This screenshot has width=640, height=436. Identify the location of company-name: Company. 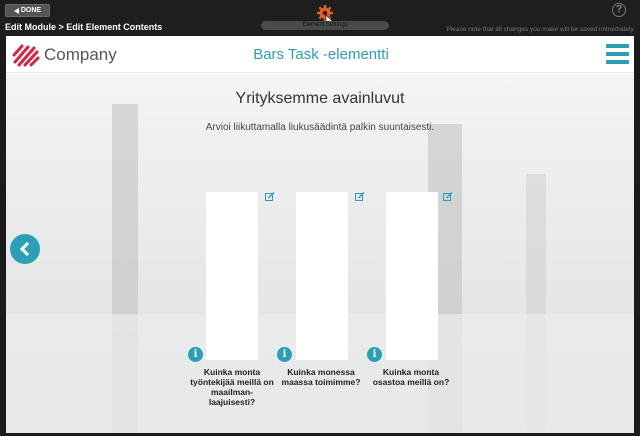
(80, 54).